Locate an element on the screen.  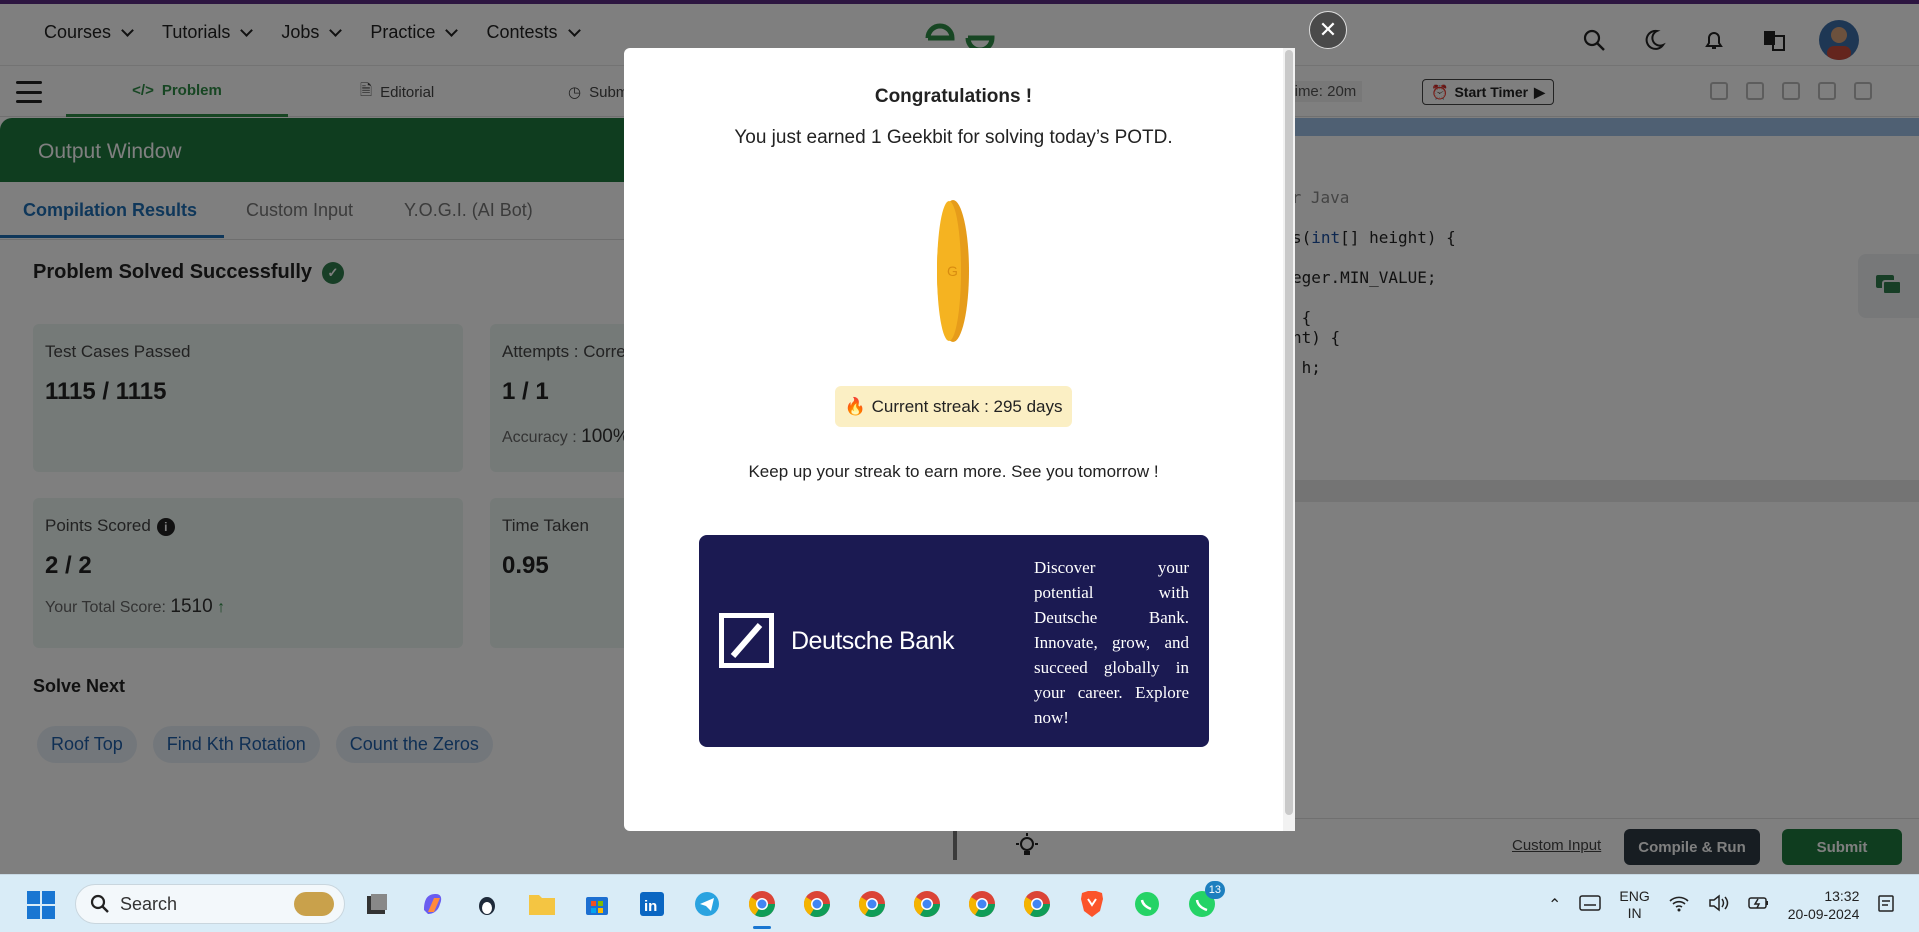
wifi-icon is located at coordinates (1679, 905).